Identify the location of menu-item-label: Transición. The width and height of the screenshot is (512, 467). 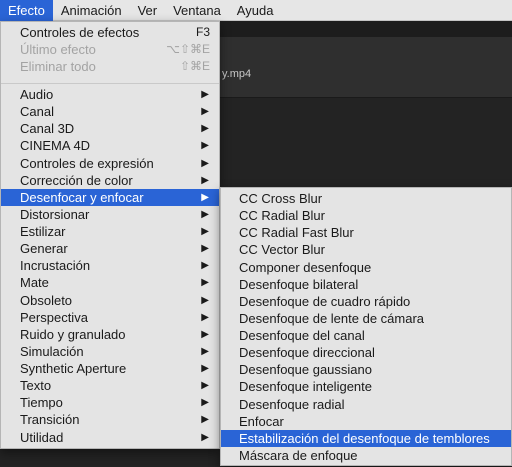
(50, 420).